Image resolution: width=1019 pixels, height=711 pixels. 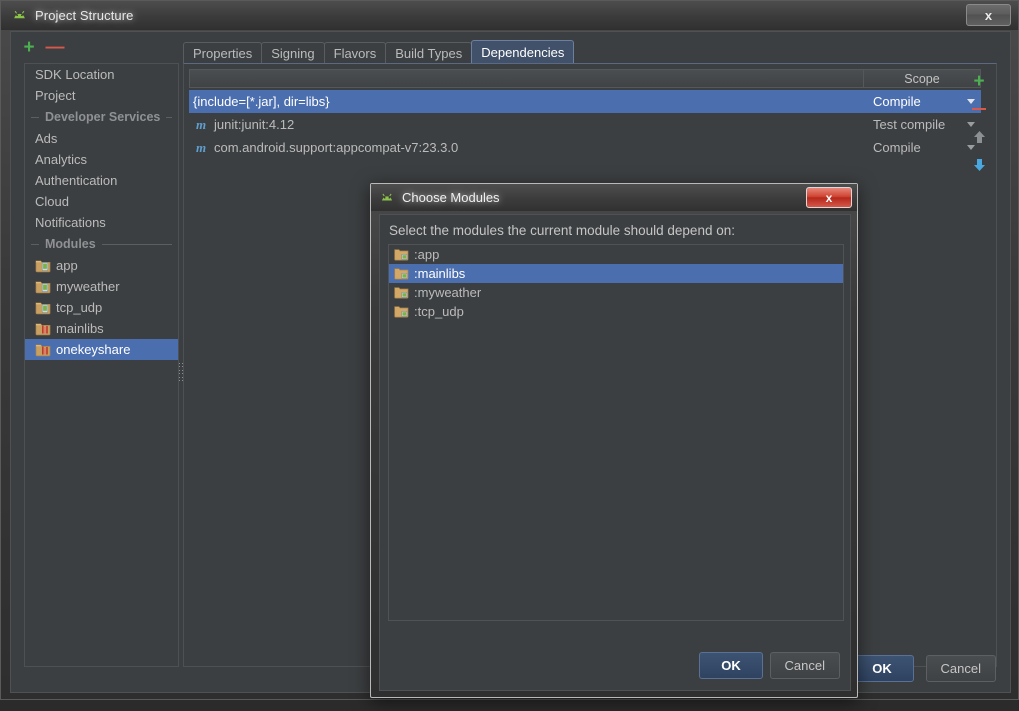 I want to click on list-item: :app, so click(x=616, y=254).